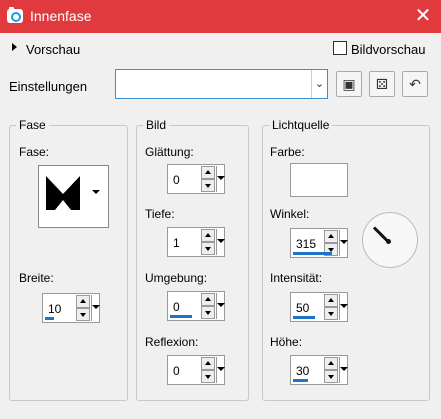  Describe the element at coordinates (220, 16) in the screenshot. I see `title-bar: Innenfase ✕` at that location.